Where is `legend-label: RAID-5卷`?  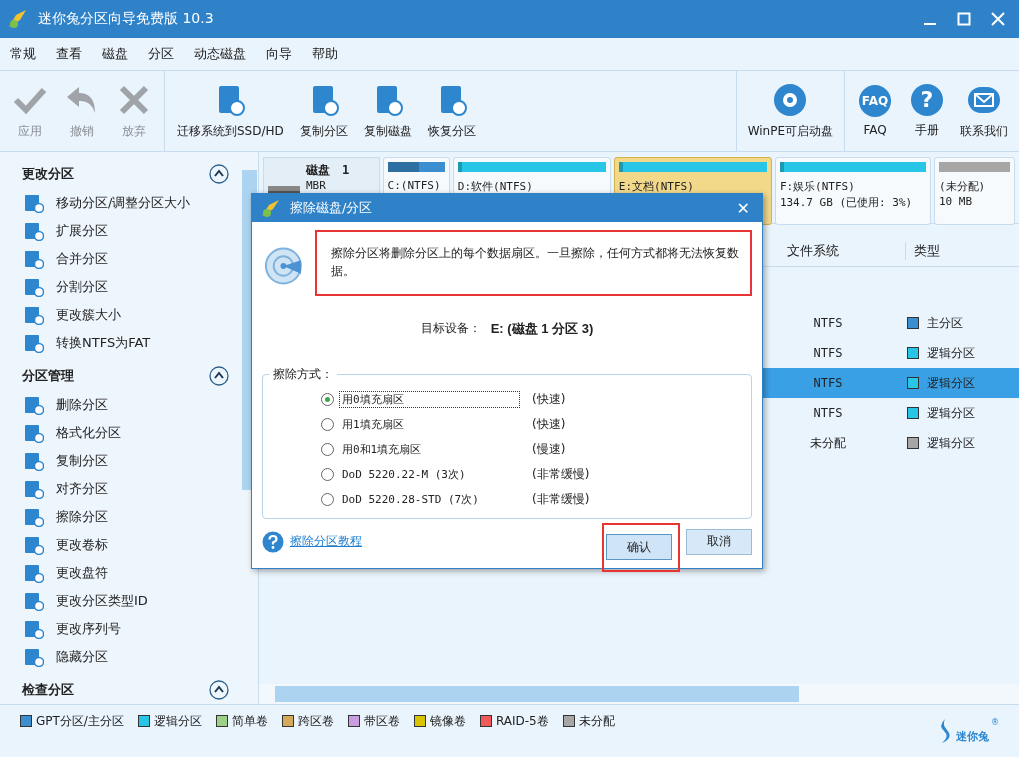
legend-label: RAID-5卷 is located at coordinates (522, 721).